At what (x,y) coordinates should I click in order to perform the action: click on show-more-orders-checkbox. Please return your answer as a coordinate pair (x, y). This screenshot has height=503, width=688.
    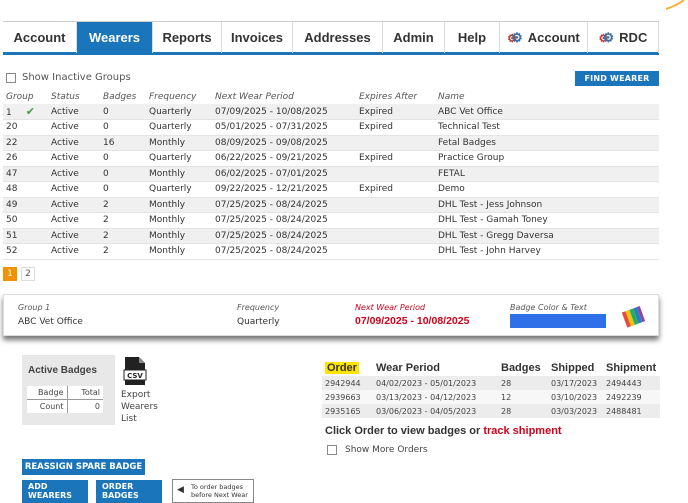
    Looking at the image, I should click on (332, 450).